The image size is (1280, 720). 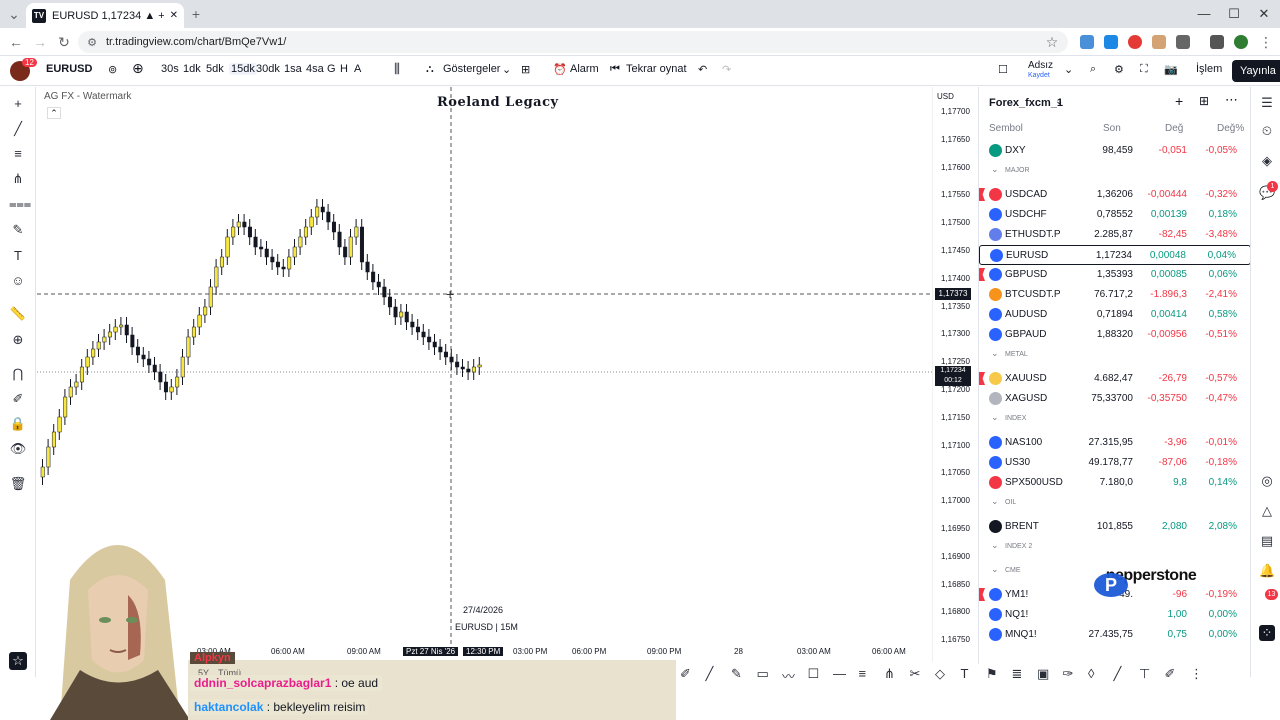 What do you see at coordinates (293, 69) in the screenshot?
I see `interval-1sa: 1sa` at bounding box center [293, 69].